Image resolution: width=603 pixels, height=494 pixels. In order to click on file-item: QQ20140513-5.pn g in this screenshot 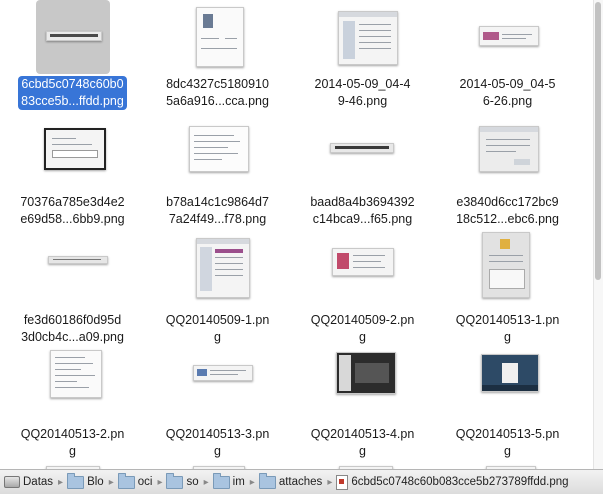, I will do `click(507, 408)`.